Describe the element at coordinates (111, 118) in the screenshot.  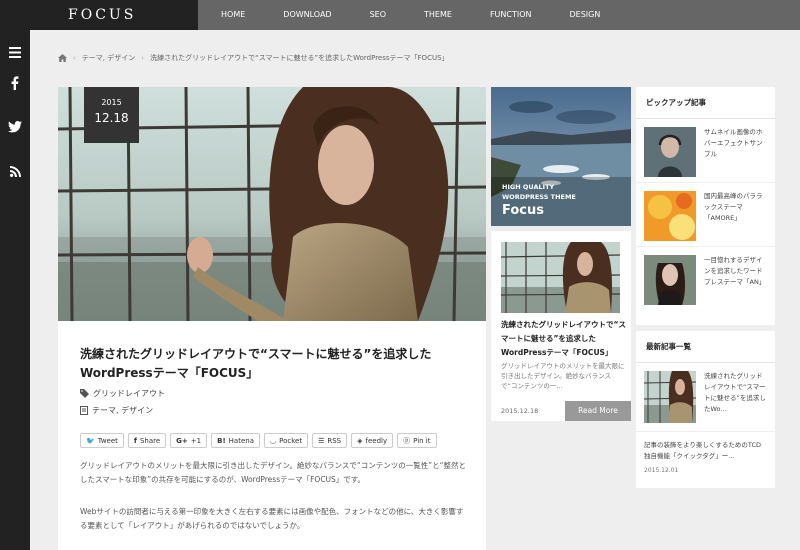
I see `date-month-day: 12.18` at that location.